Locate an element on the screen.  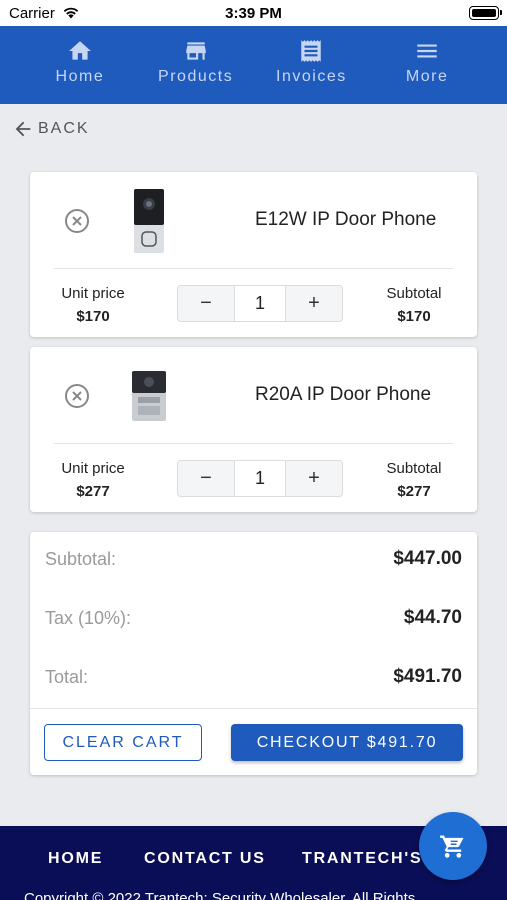
summary-total-value: $491.70 is located at coordinates (427, 676).